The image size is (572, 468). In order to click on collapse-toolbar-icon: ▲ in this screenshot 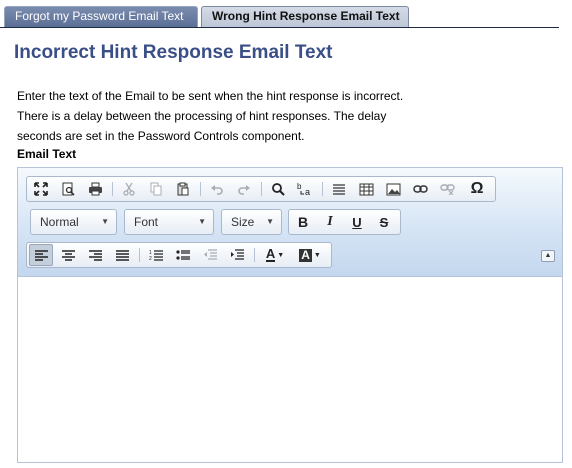, I will do `click(548, 256)`.